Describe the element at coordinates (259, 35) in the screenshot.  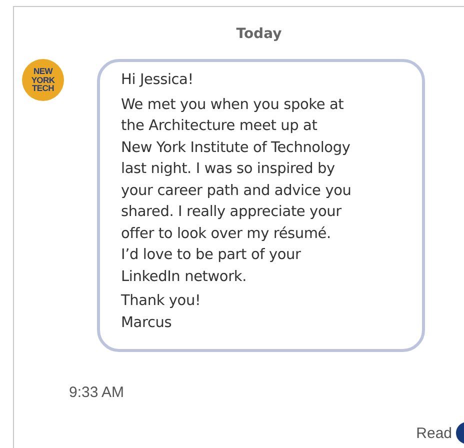
I see `day-header: Today` at that location.